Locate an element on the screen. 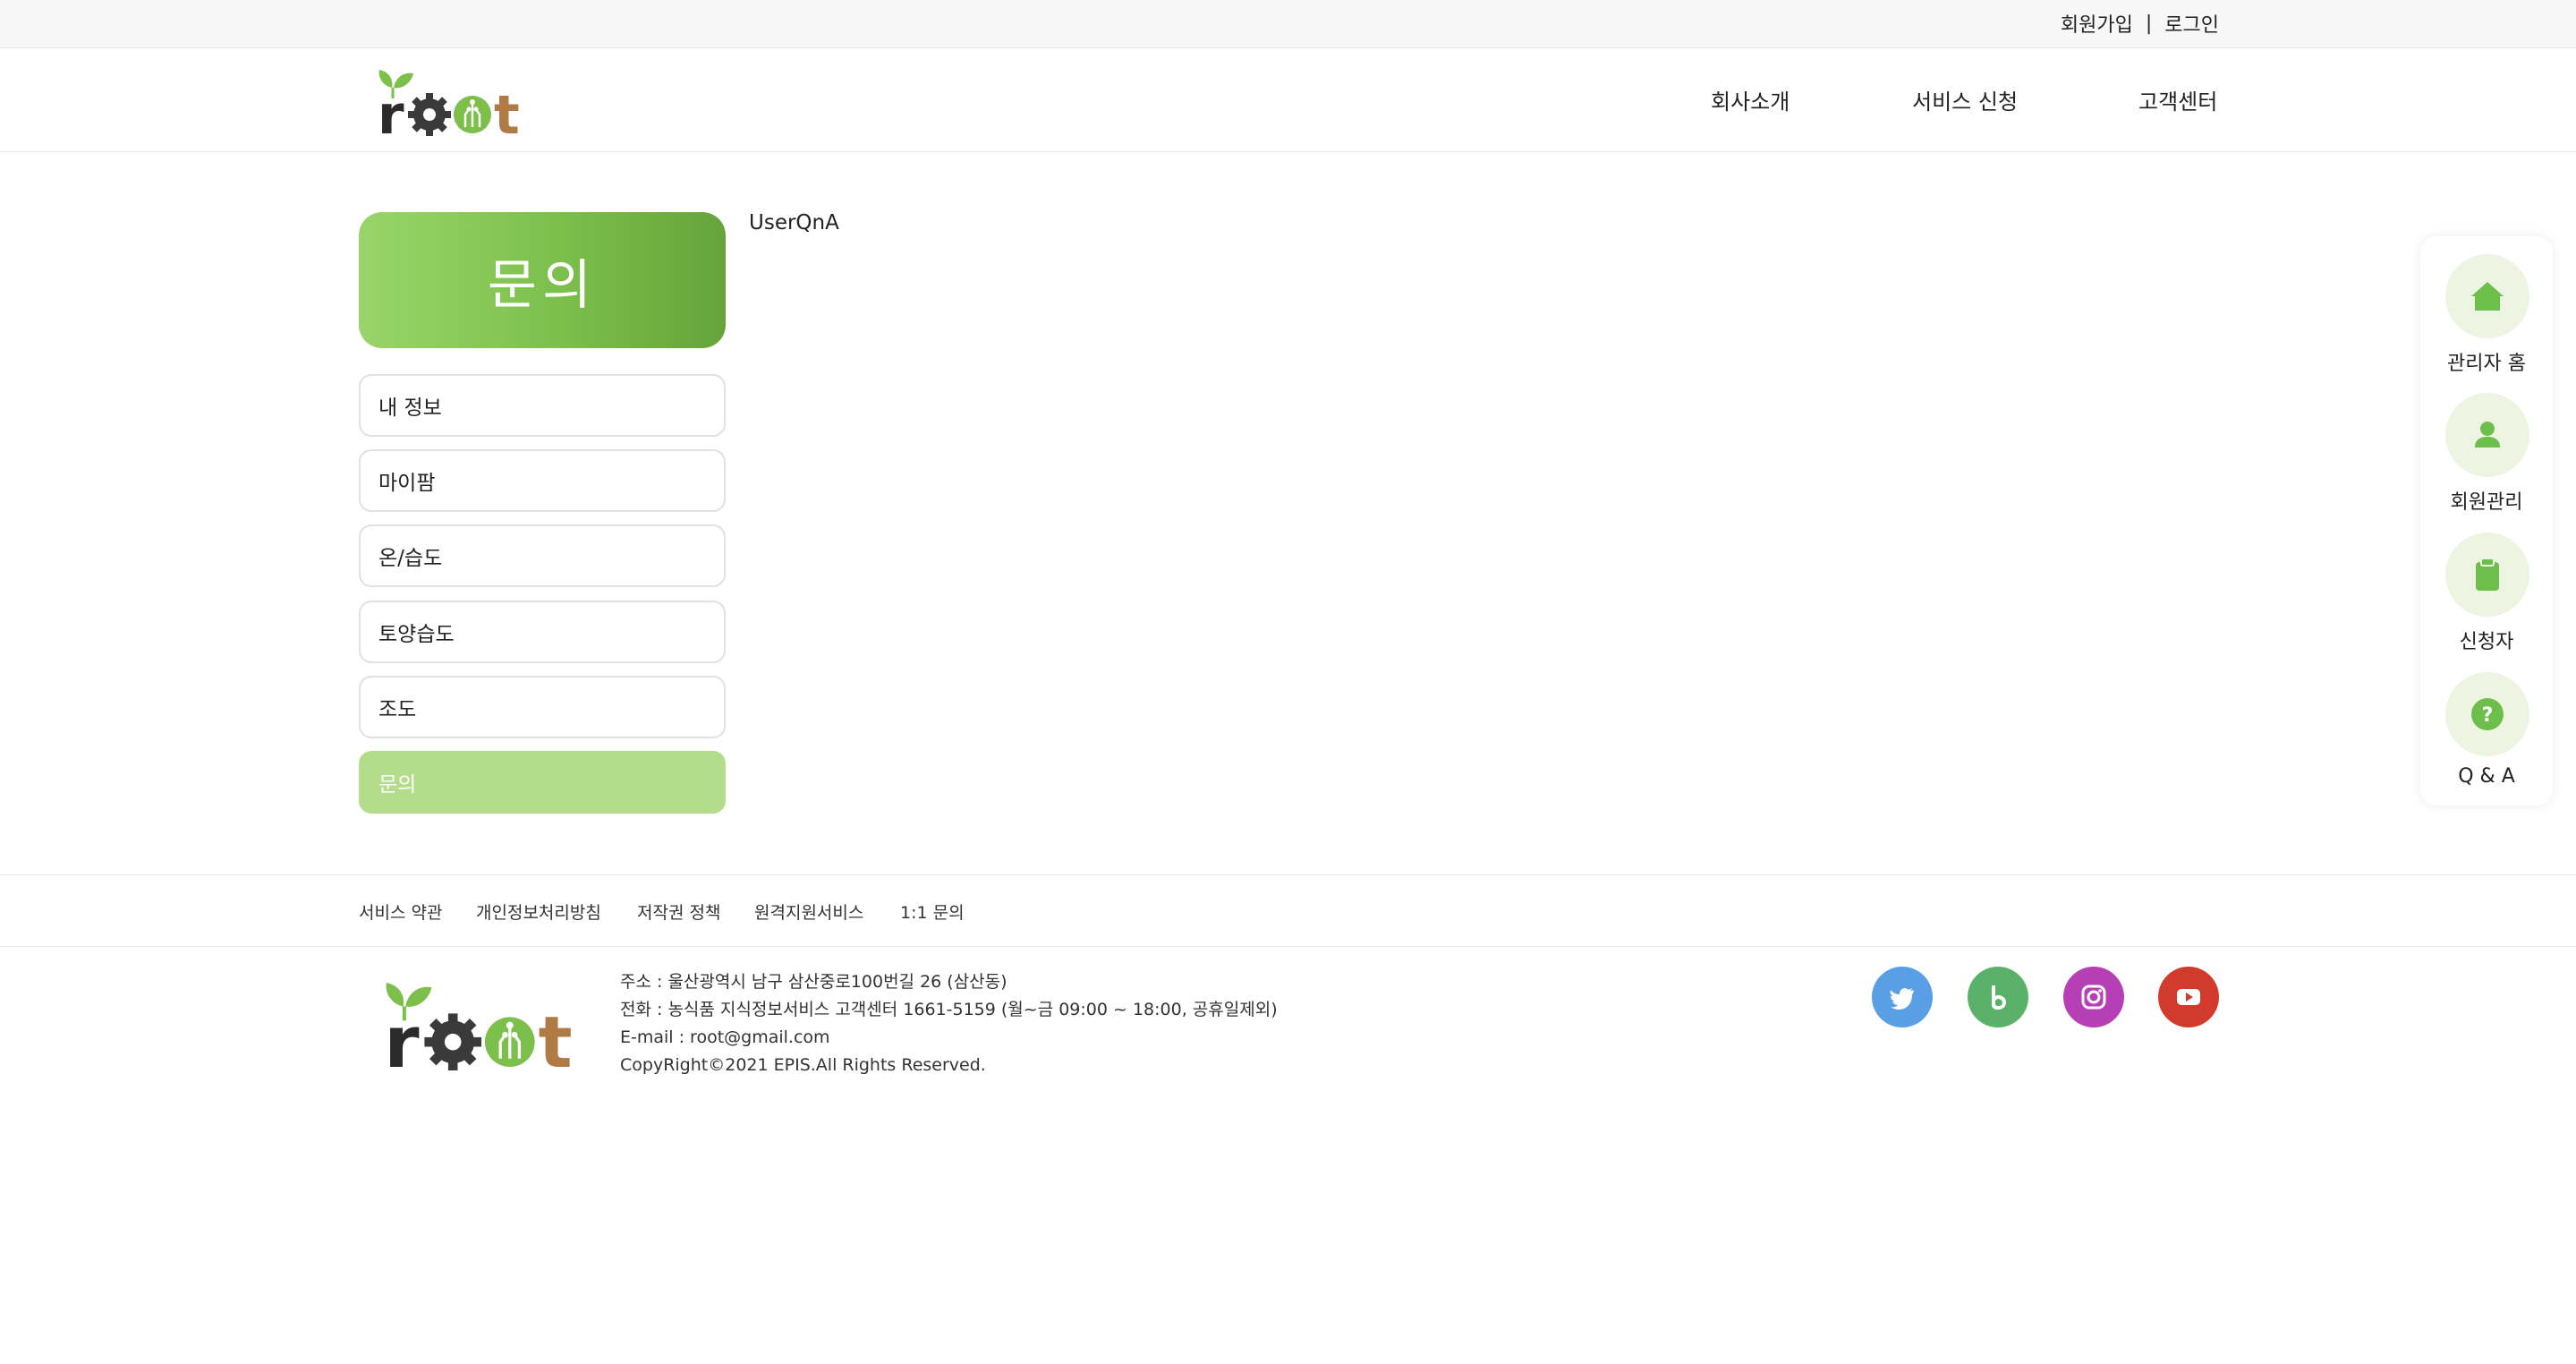 The height and width of the screenshot is (1364, 2576). clipboard-icon is located at coordinates (2487, 574).